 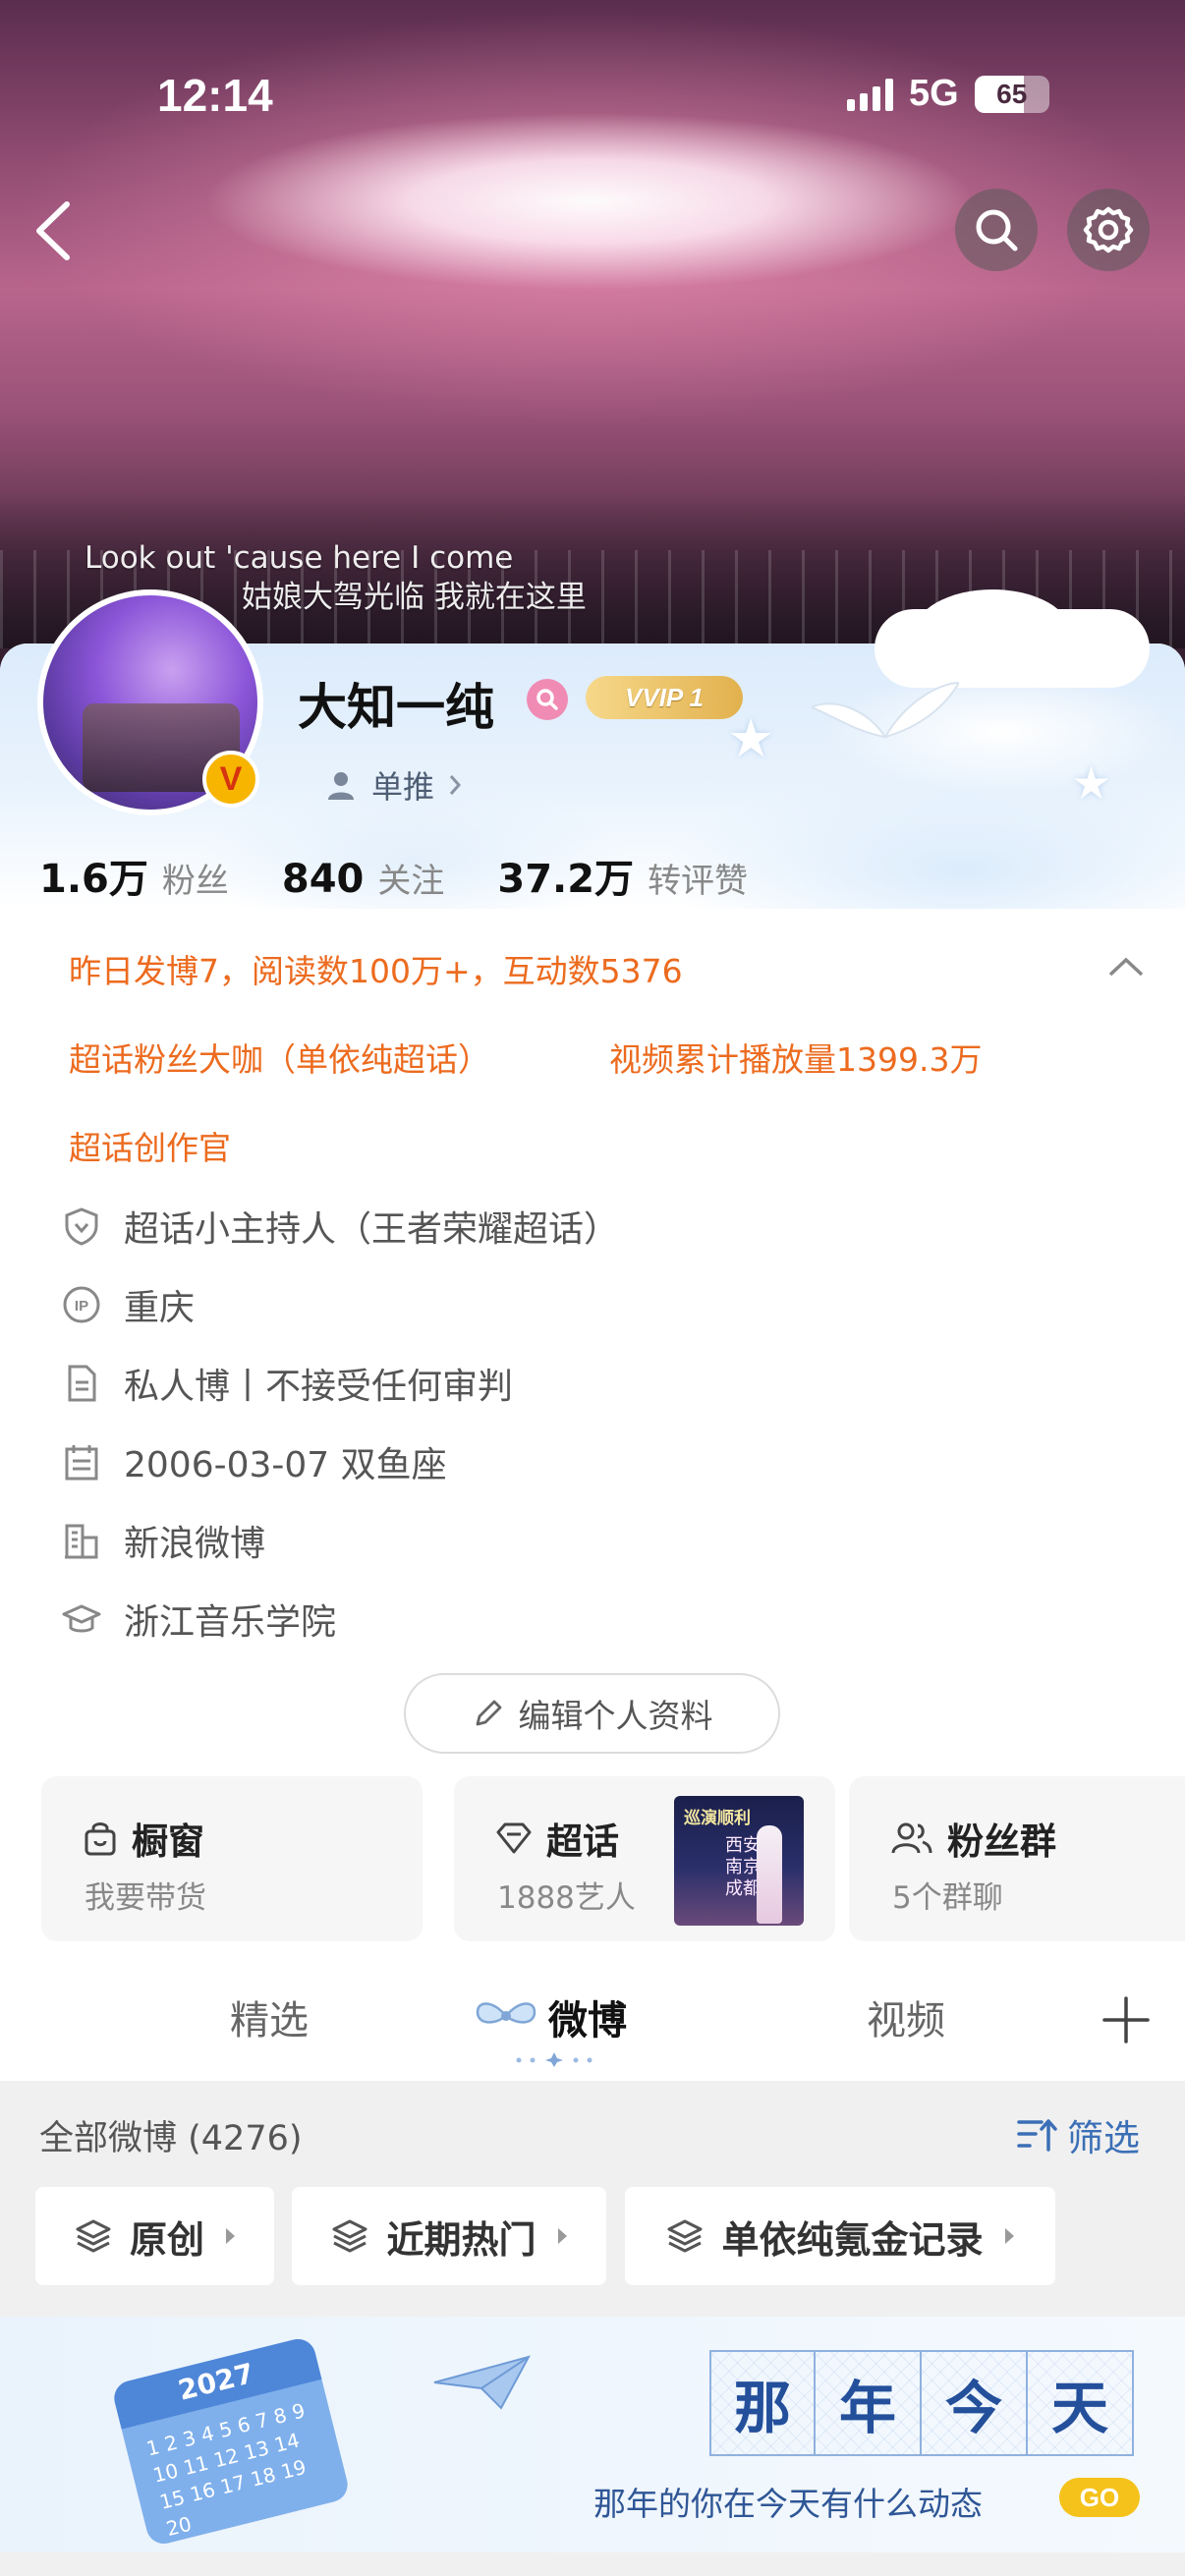 I want to click on document-icon, so click(x=82, y=1383).